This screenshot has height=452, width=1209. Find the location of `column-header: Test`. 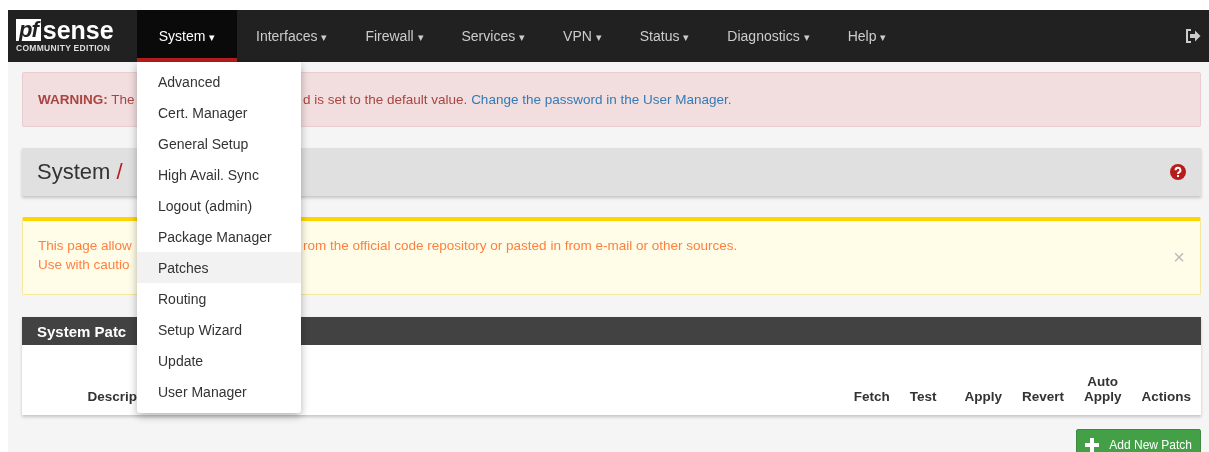

column-header: Test is located at coordinates (923, 396).